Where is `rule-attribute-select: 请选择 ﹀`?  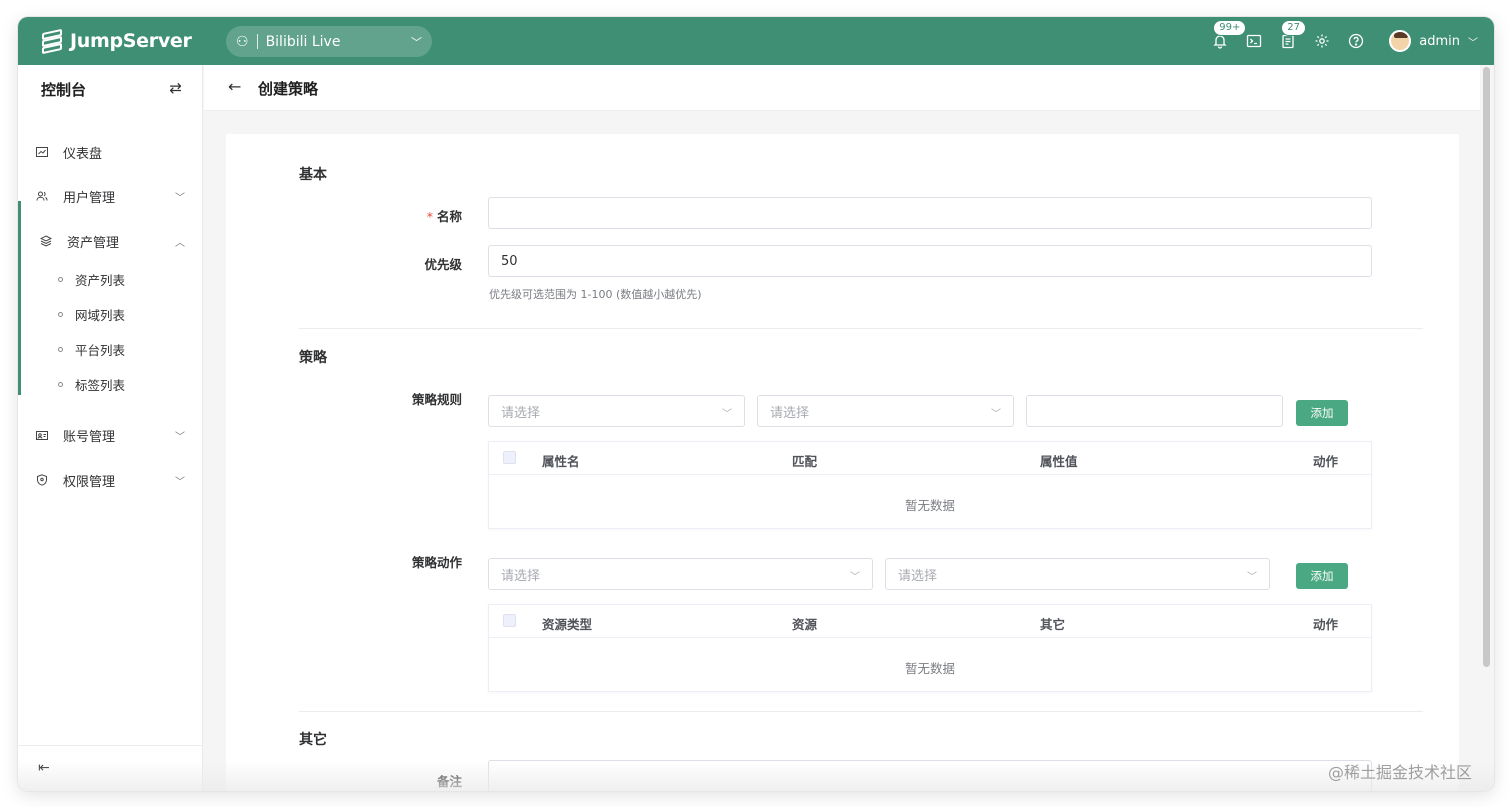
rule-attribute-select: 请选择 ﹀ is located at coordinates (616, 411).